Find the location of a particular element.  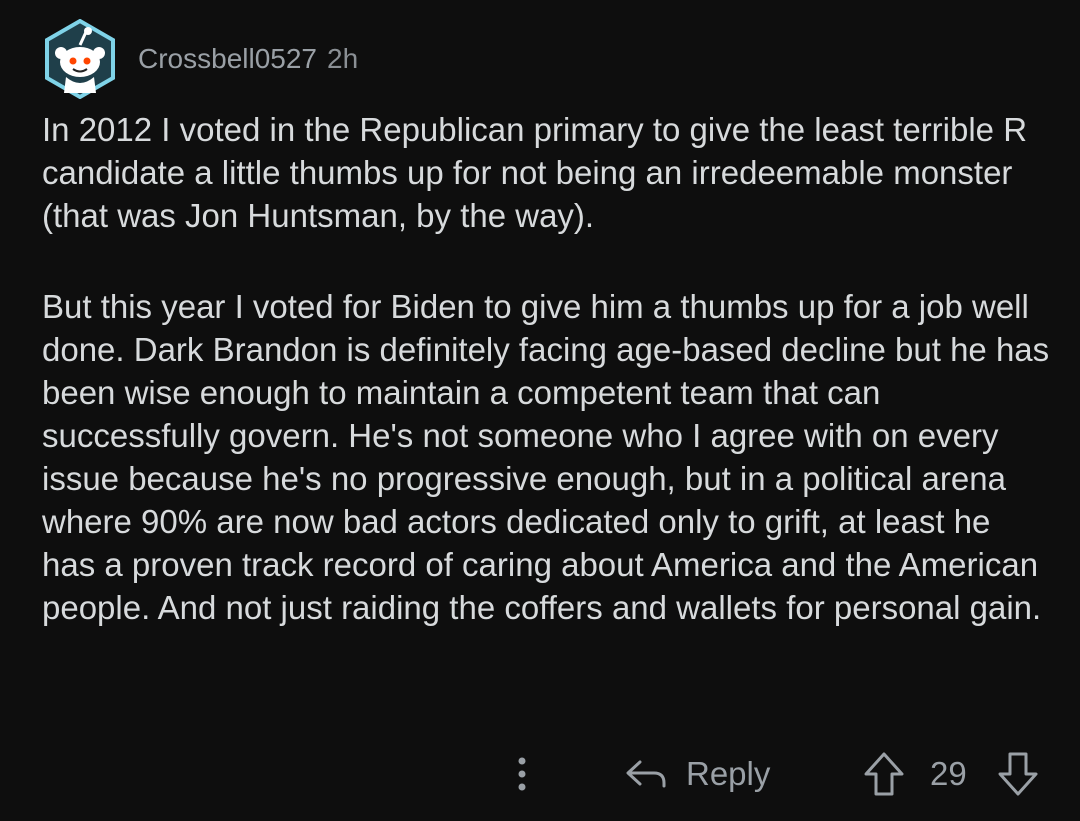

reply-button: Reply is located at coordinates (697, 774).